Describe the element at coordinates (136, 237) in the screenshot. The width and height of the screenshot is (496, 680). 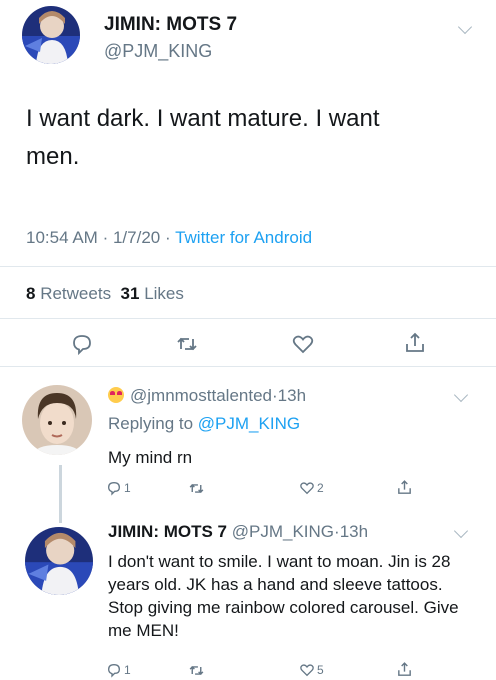
I see `tweet-date: 1/7/20` at that location.